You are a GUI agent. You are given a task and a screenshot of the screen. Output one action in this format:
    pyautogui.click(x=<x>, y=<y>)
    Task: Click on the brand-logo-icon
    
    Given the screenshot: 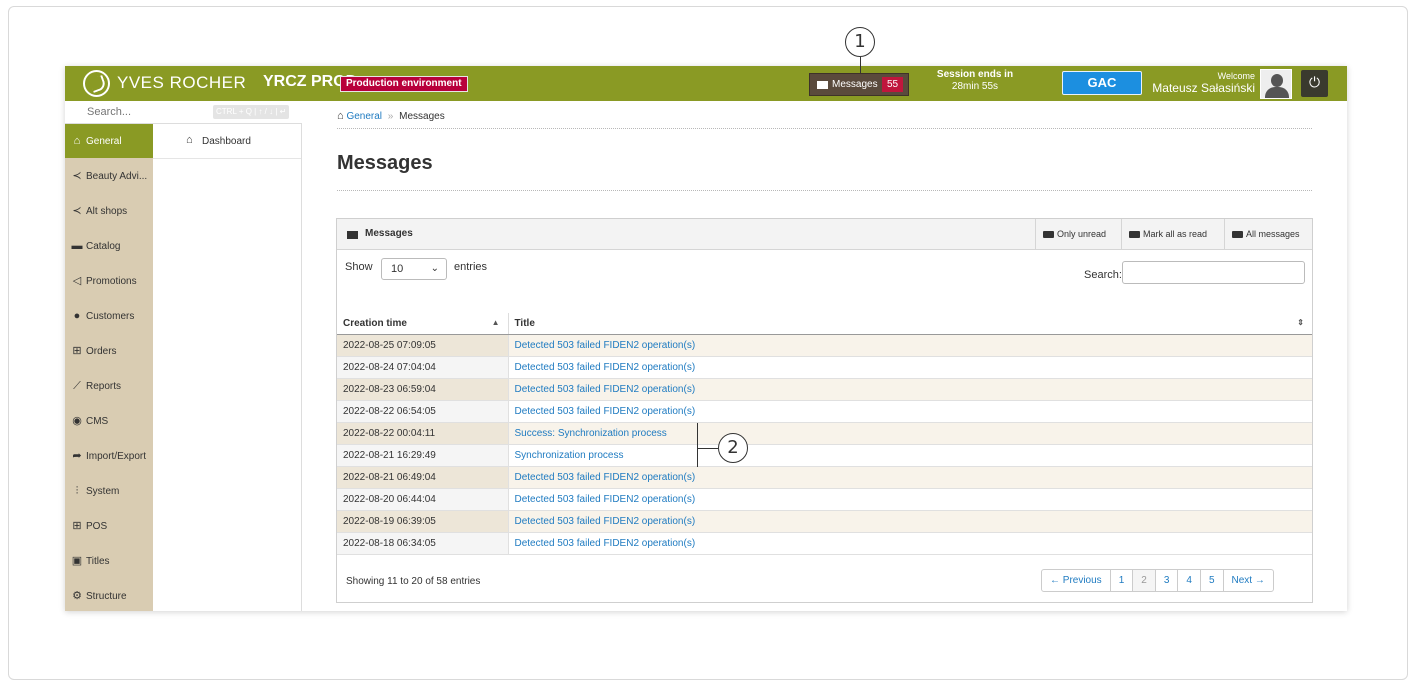 What is the action you would take?
    pyautogui.click(x=96, y=83)
    